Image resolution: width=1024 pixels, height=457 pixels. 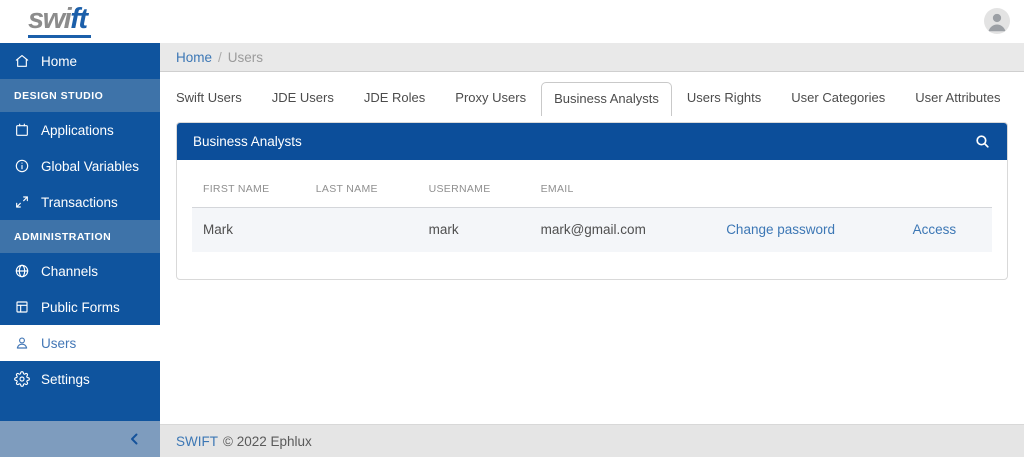 What do you see at coordinates (80, 95) in the screenshot?
I see `sidebar-section-design-studio: DESIGN STUDIO` at bounding box center [80, 95].